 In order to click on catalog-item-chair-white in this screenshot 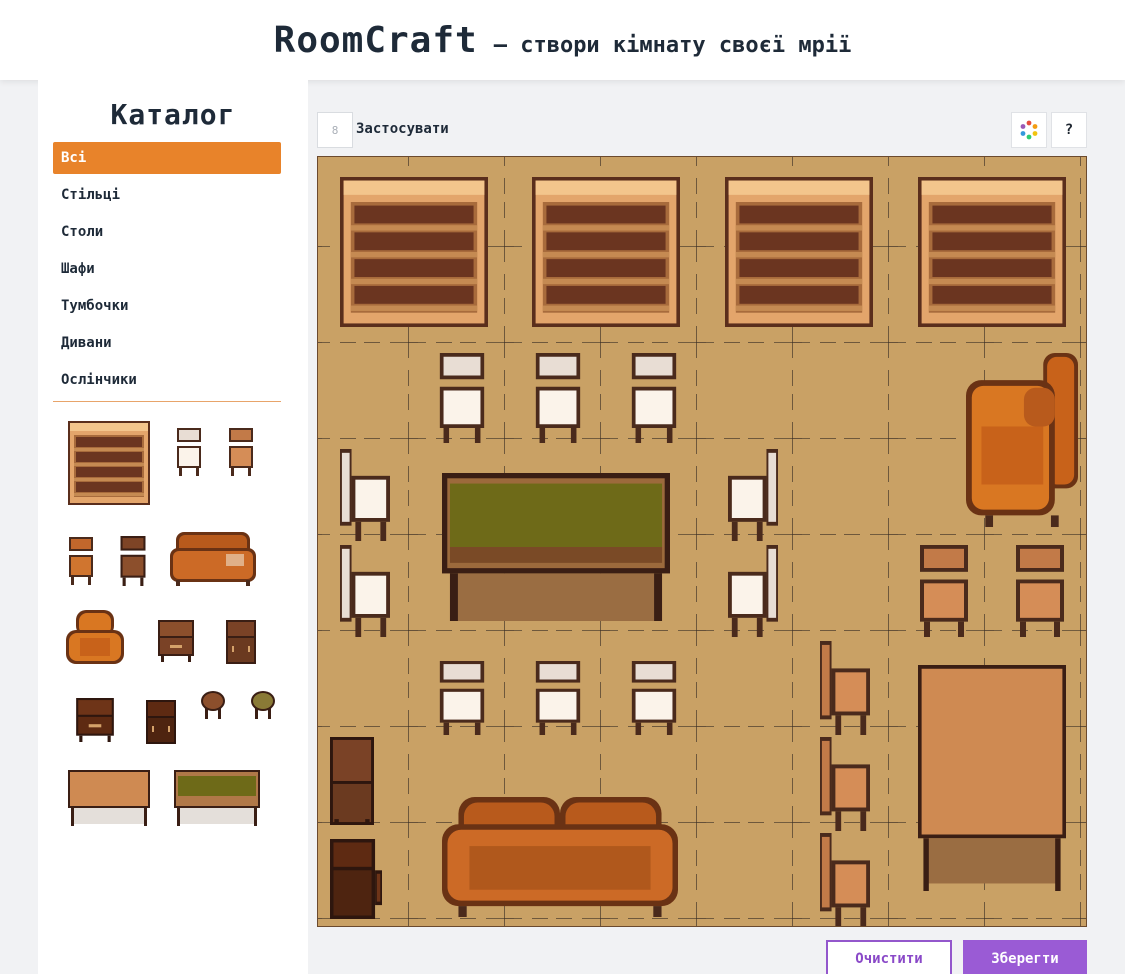, I will do `click(189, 452)`.